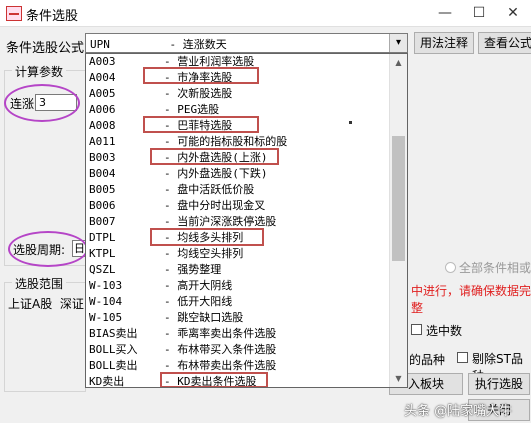 This screenshot has height=423, width=531. What do you see at coordinates (398, 43) in the screenshot?
I see `chevron-down-icon: ▾` at bounding box center [398, 43].